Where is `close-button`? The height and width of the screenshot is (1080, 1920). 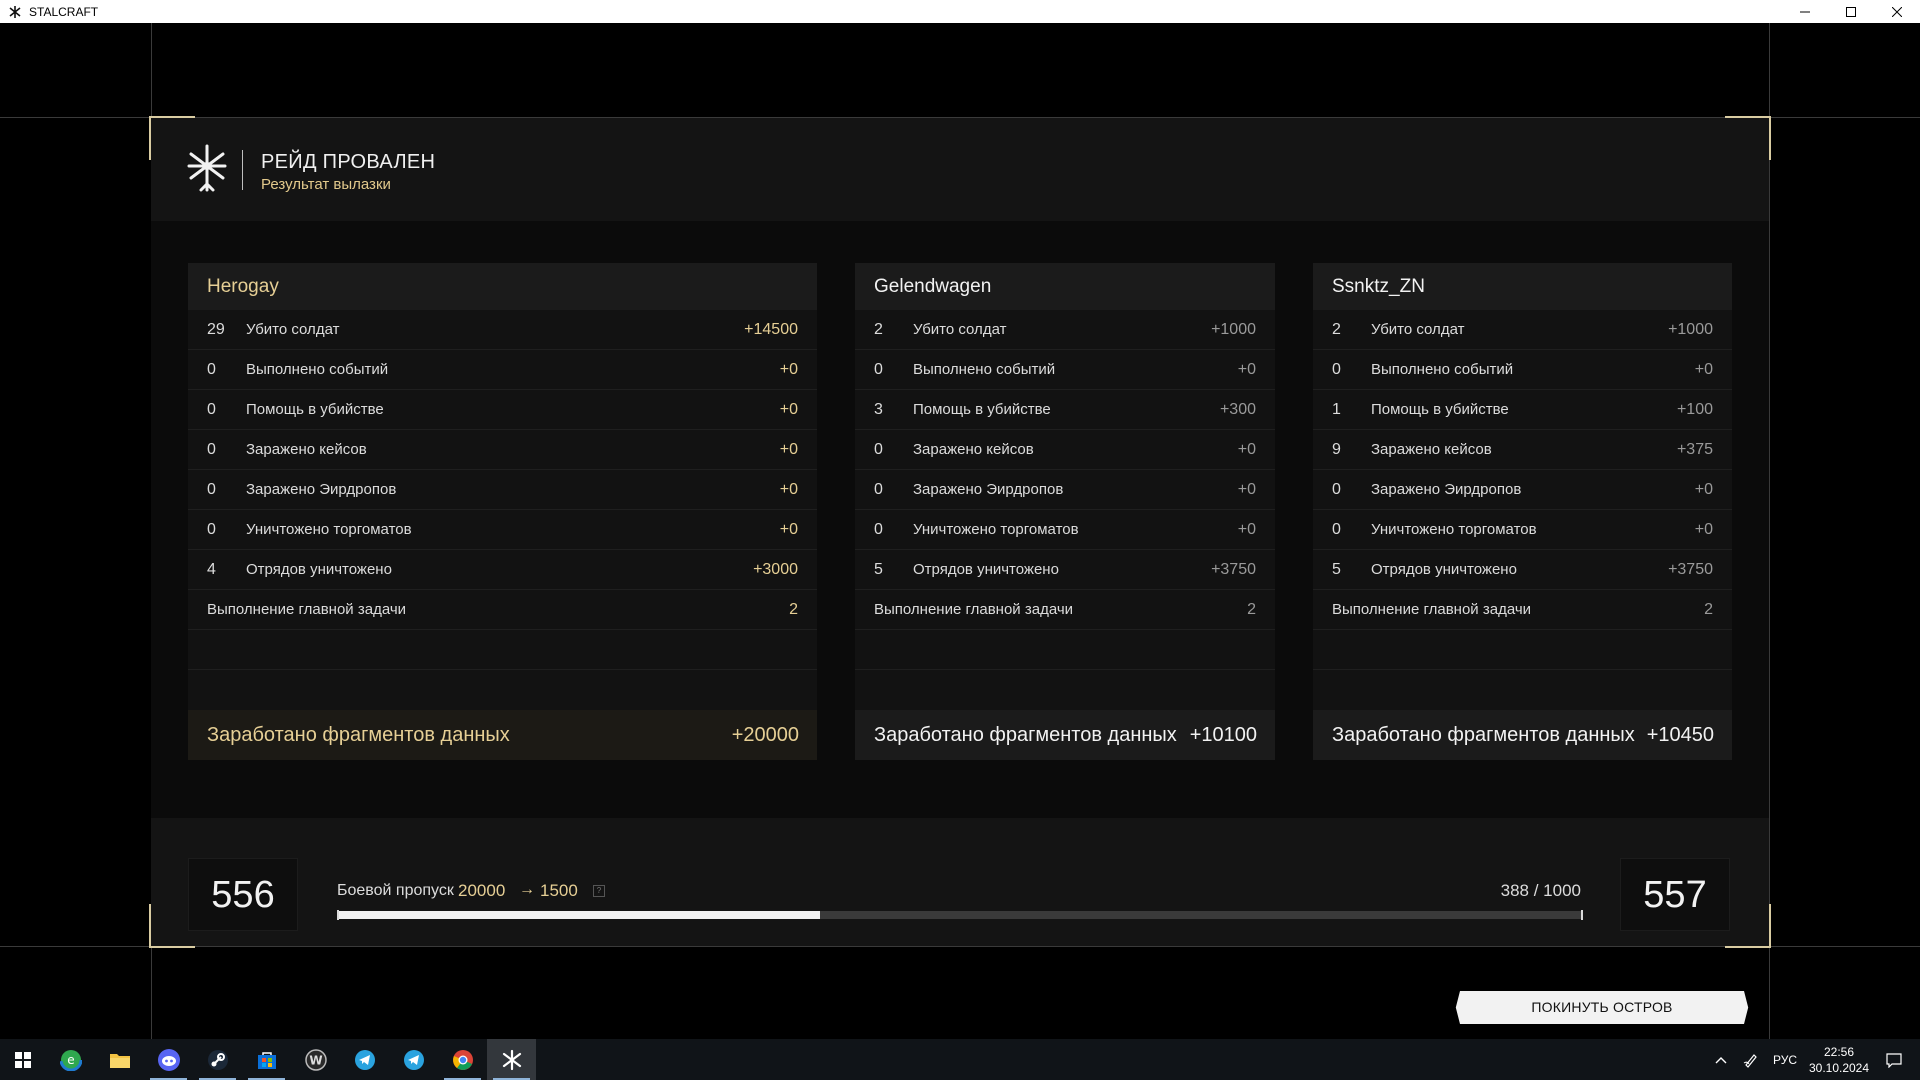
close-button is located at coordinates (1897, 11).